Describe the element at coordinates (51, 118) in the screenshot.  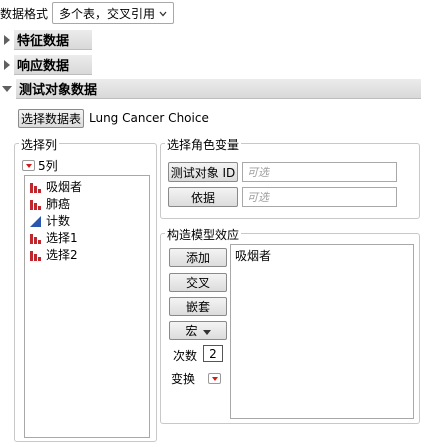
I see `select-data-table-button: 选择数据表` at that location.